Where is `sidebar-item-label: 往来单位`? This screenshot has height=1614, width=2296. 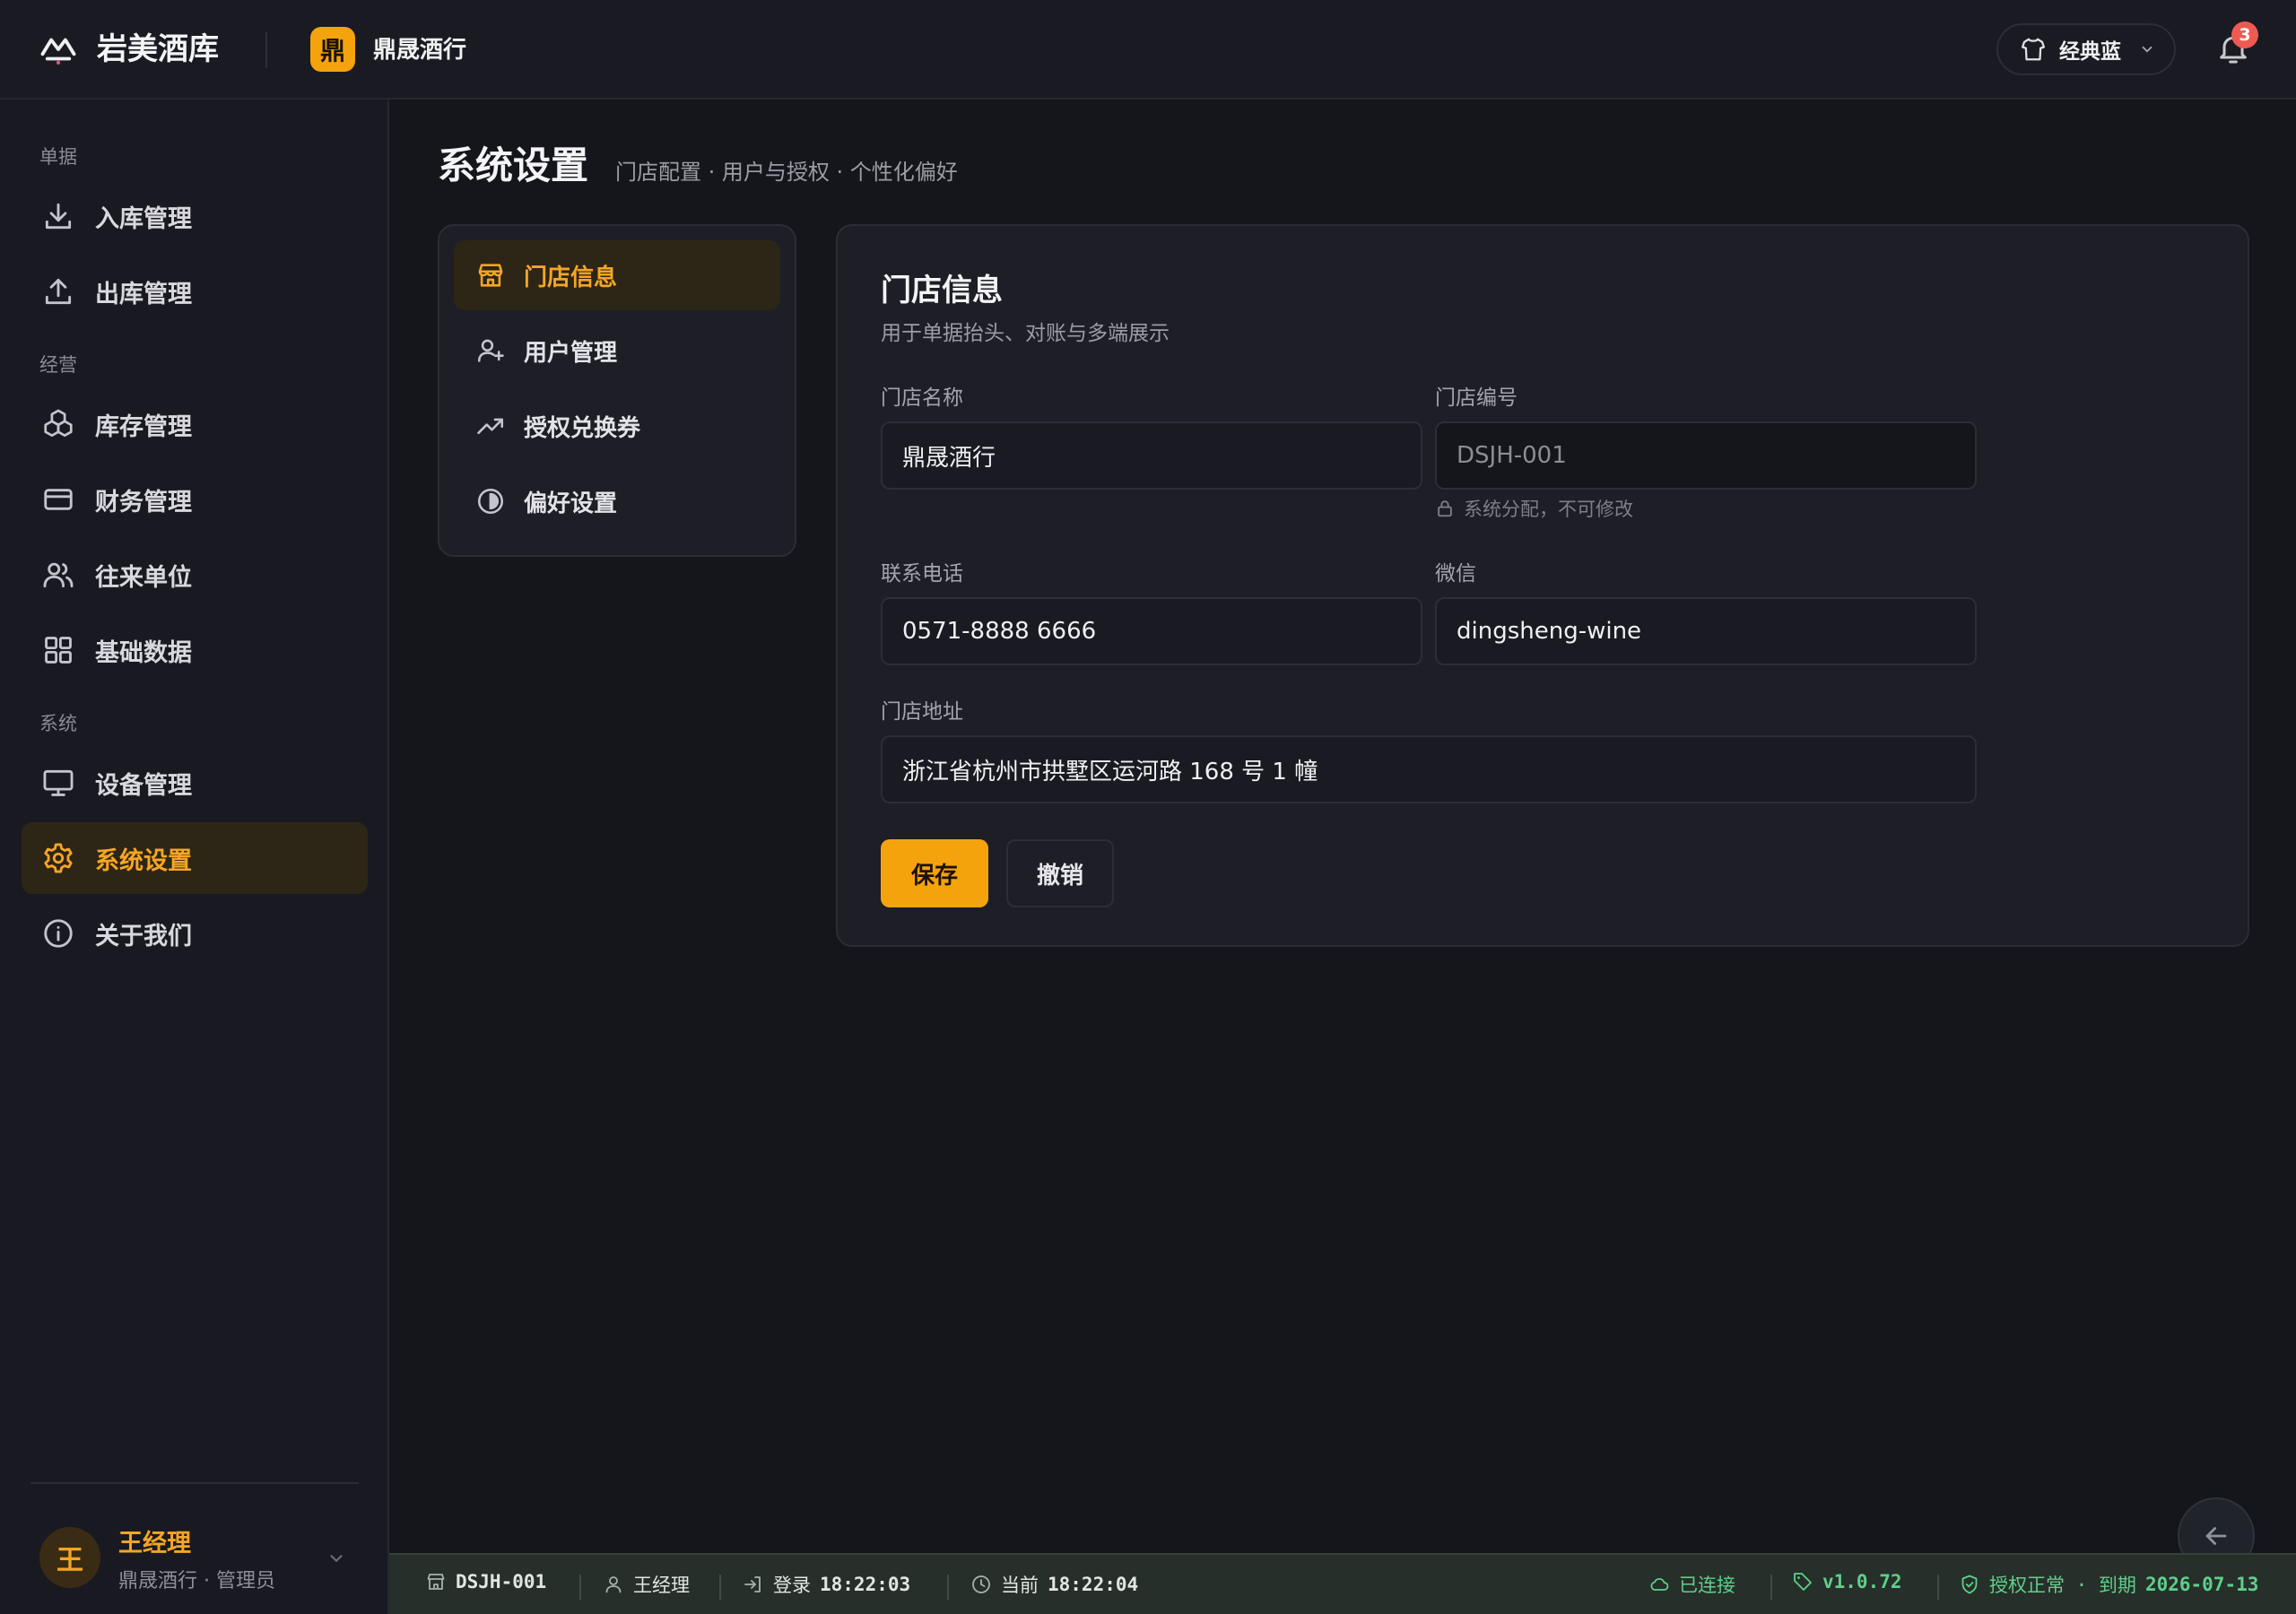 sidebar-item-label: 往来单位 is located at coordinates (143, 577).